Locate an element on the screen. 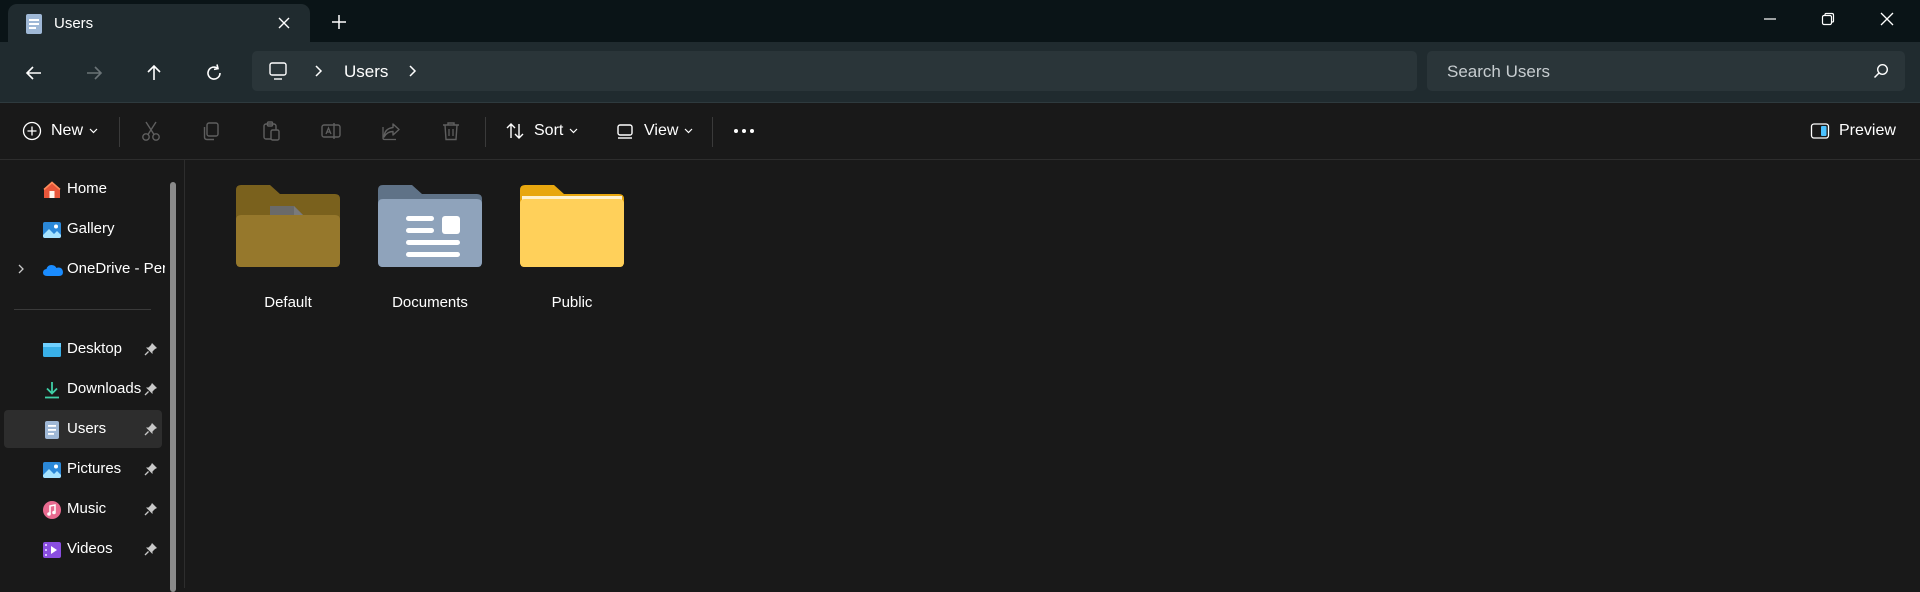  minimize-icon is located at coordinates (1770, 19).